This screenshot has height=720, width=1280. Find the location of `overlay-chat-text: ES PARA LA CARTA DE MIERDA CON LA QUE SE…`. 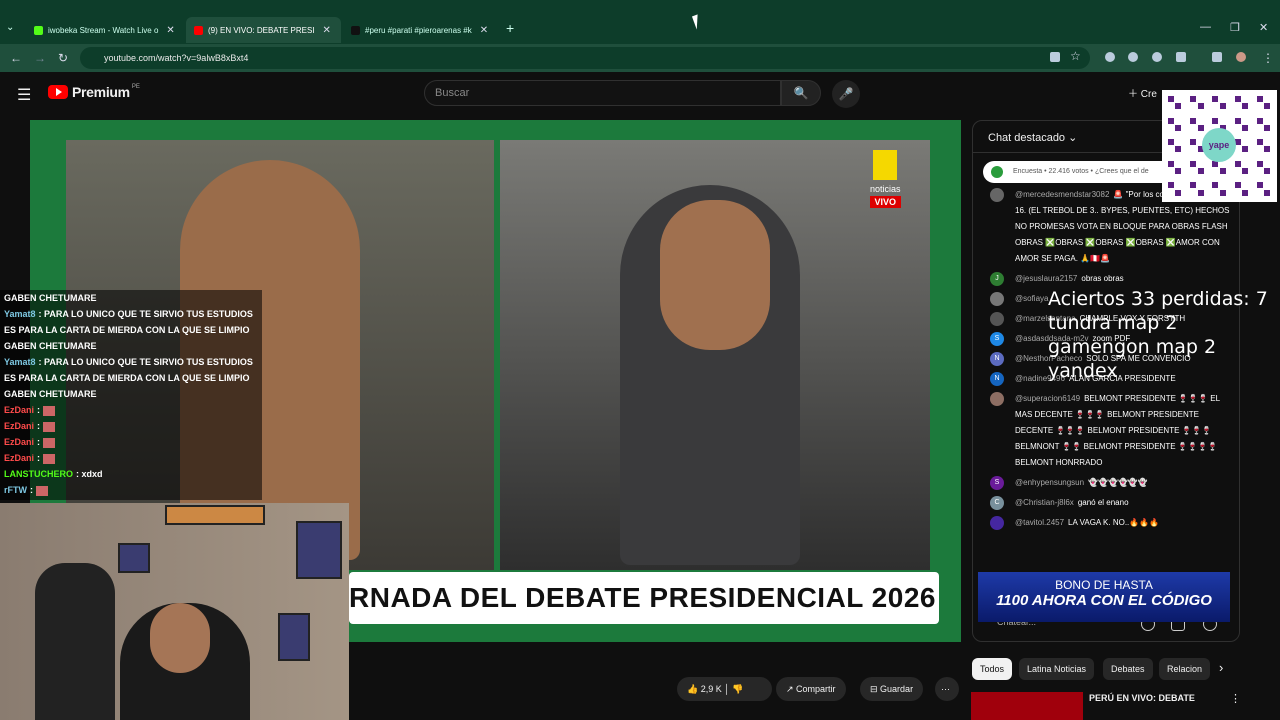

overlay-chat-text: ES PARA LA CARTA DE MIERDA CON LA QUE SE… is located at coordinates (127, 378).